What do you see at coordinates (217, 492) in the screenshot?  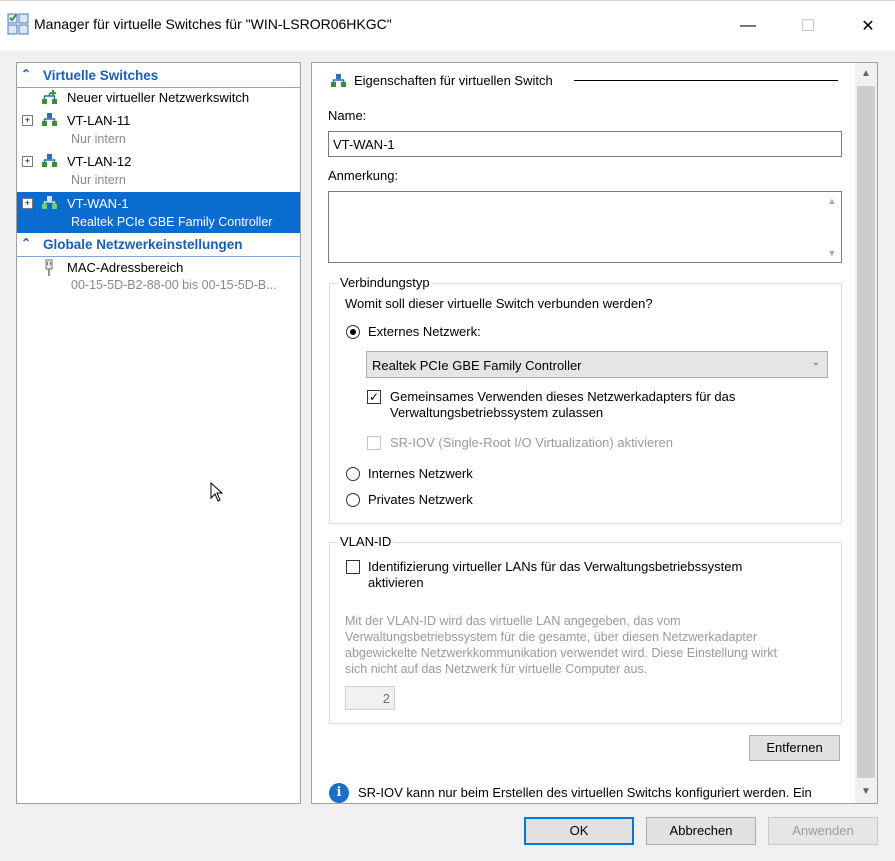 I see `mouse-cursor-icon` at bounding box center [217, 492].